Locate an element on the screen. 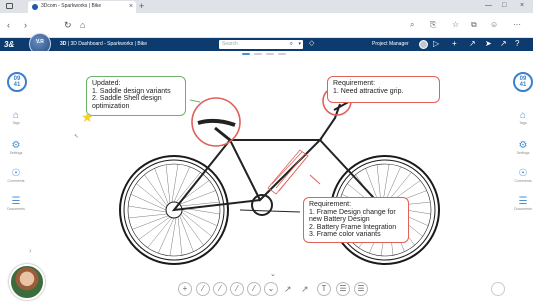  menu-tool-button: ☰ is located at coordinates (361, 289).